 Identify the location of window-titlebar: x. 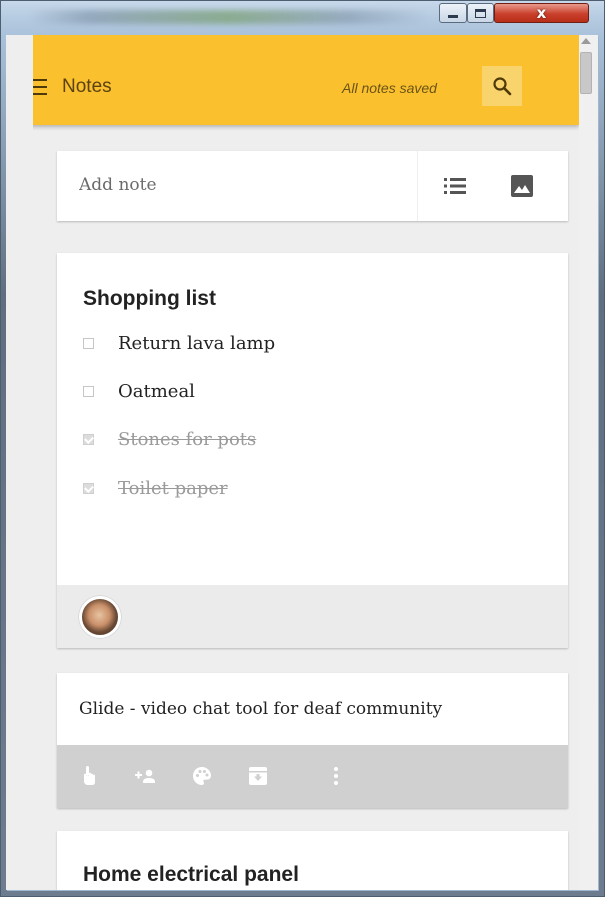
(302, 18).